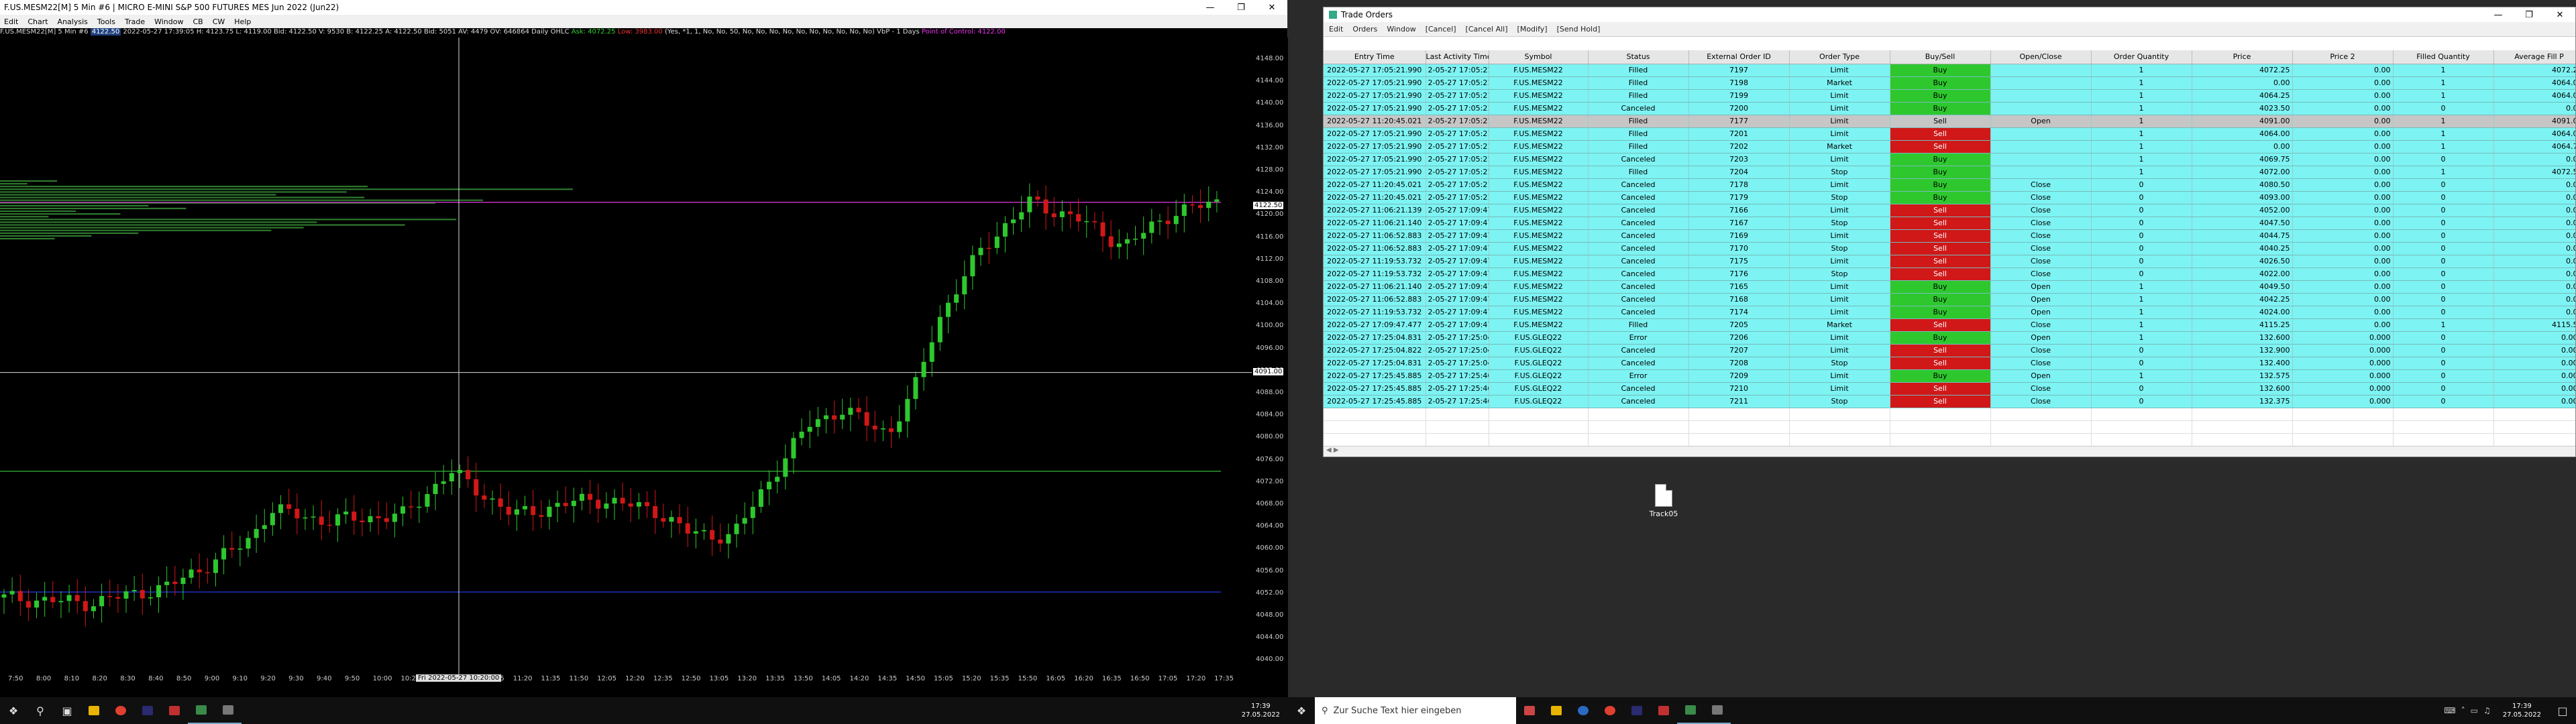 The width and height of the screenshot is (2576, 724). What do you see at coordinates (1375, 57) in the screenshot?
I see `column-header: Entry Time` at bounding box center [1375, 57].